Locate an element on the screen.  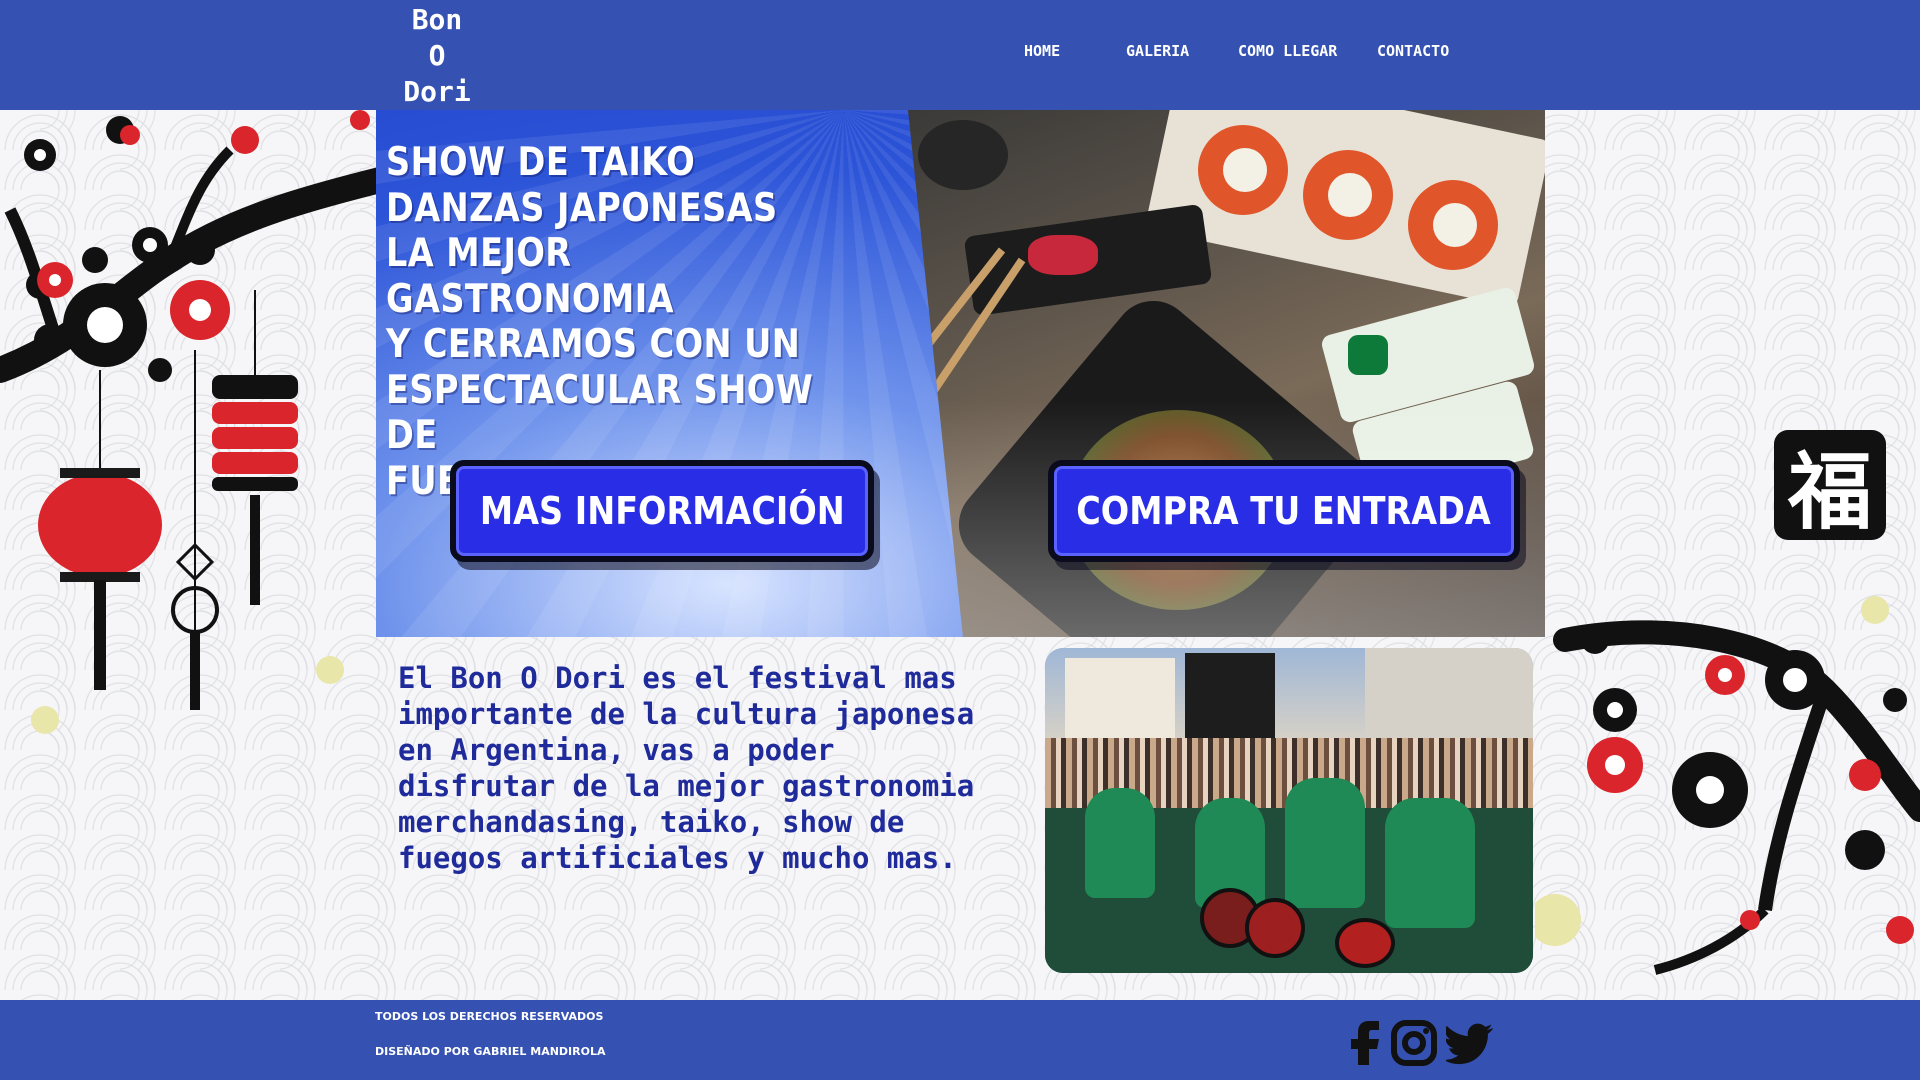
buy-ticket-button: Compra tu entrada is located at coordinates (1284, 511).